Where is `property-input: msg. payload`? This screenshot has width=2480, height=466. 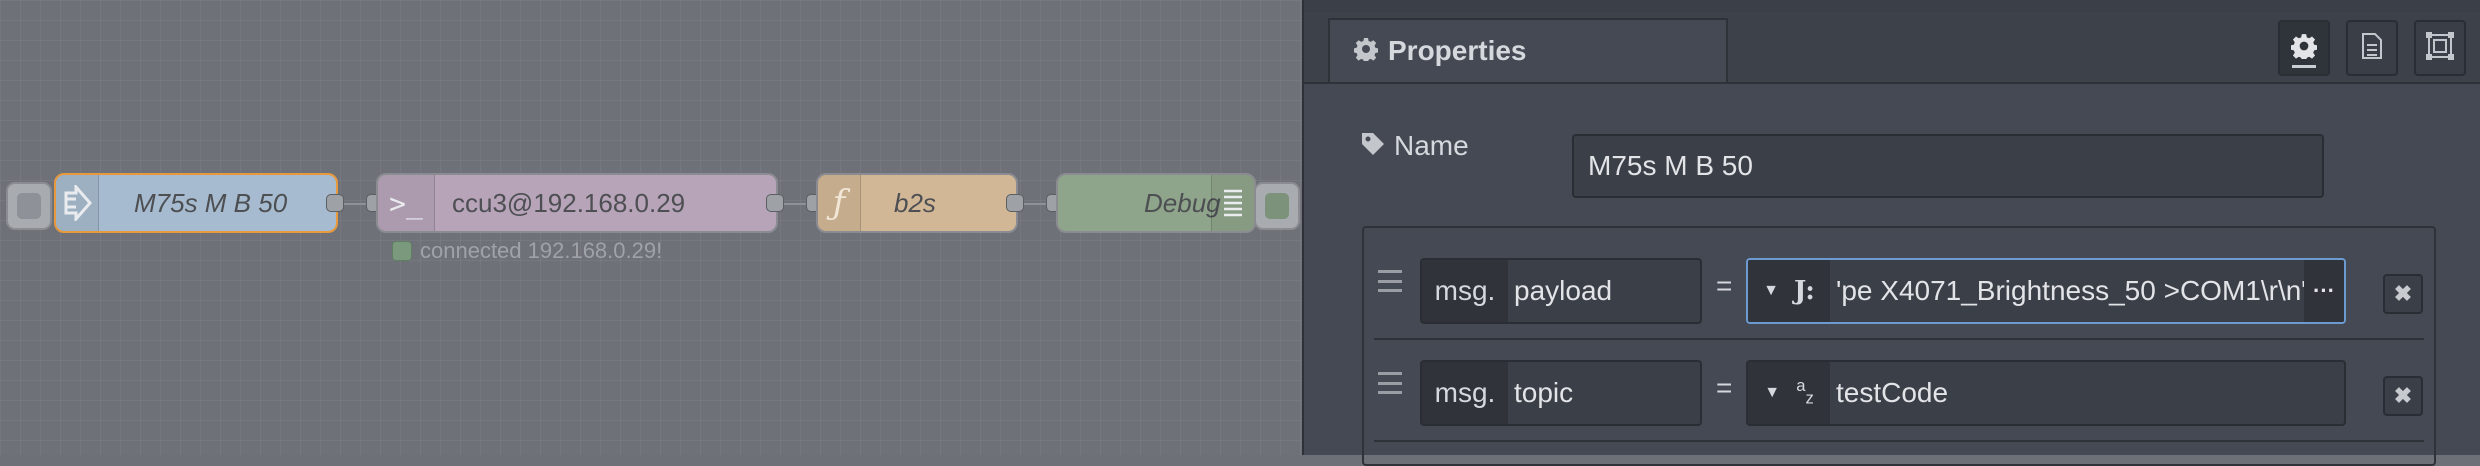
property-input: msg. payload is located at coordinates (1561, 291).